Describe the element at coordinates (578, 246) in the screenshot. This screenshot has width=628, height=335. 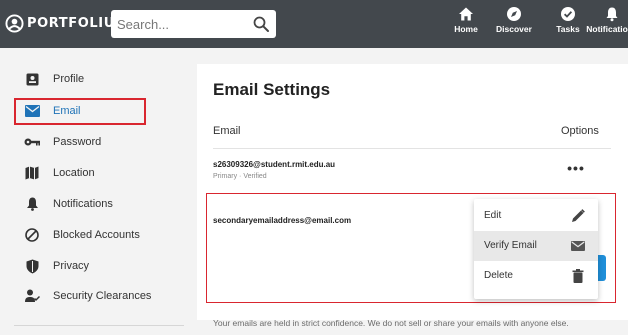
I see `envelope-icon` at that location.